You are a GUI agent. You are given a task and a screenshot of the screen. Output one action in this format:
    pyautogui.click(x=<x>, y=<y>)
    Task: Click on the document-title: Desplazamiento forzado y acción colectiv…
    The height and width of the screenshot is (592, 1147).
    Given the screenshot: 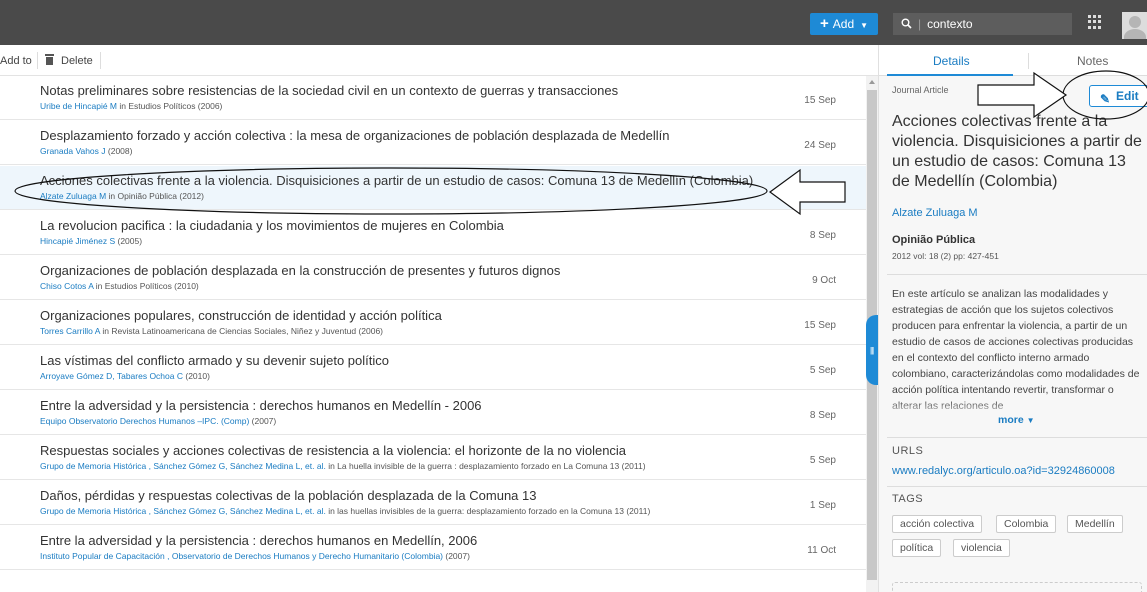 What is the action you would take?
    pyautogui.click(x=354, y=135)
    